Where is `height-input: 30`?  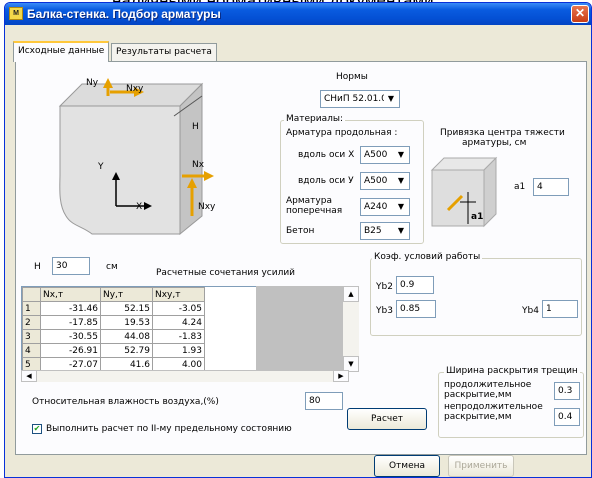
height-input: 30 is located at coordinates (71, 266).